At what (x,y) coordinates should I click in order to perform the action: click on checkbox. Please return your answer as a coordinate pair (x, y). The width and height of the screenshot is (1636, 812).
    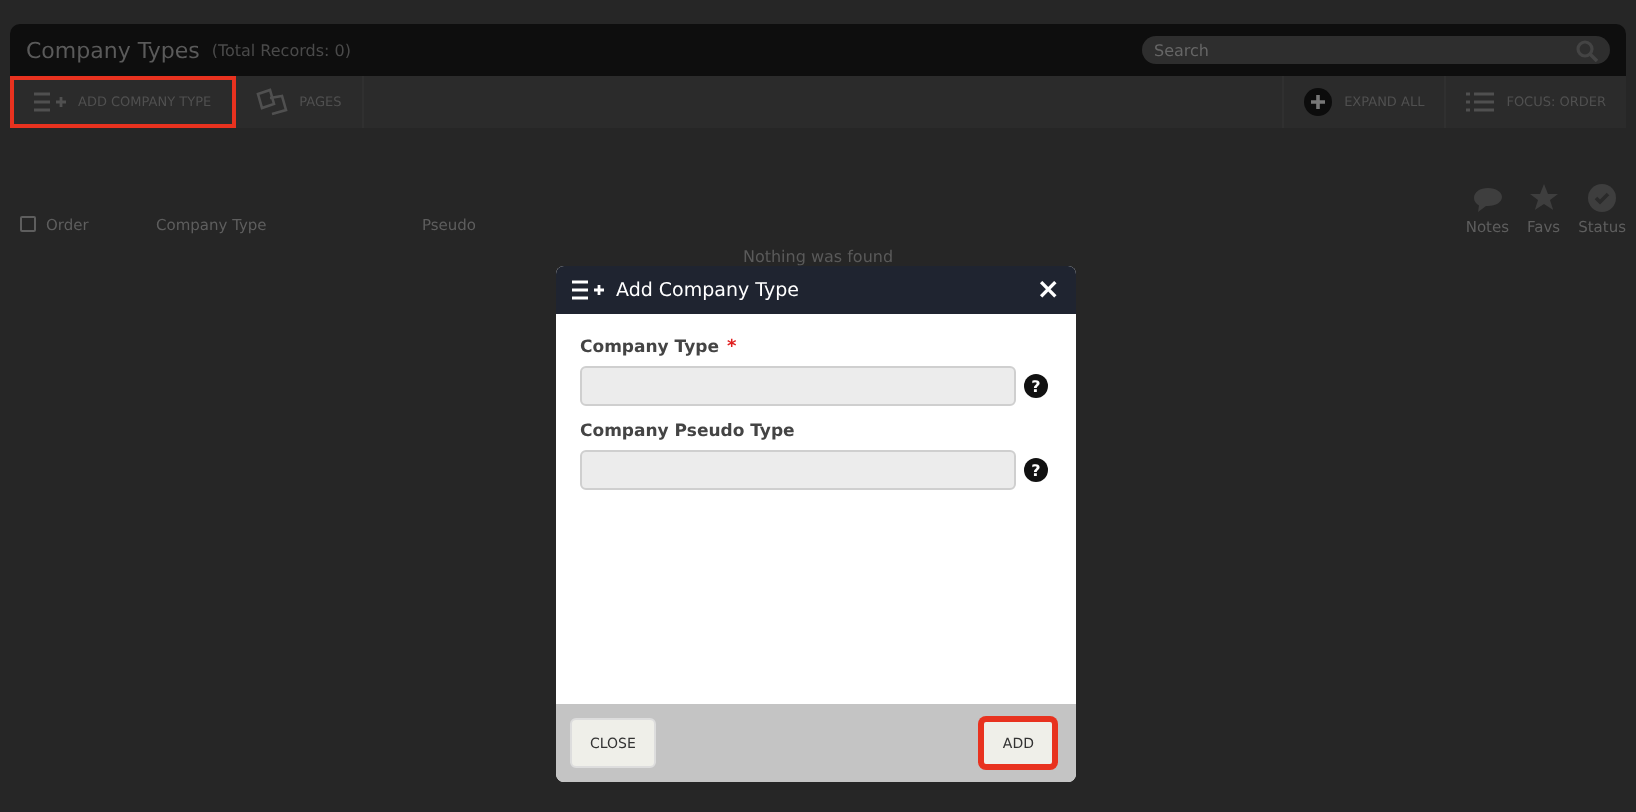
    Looking at the image, I should click on (28, 224).